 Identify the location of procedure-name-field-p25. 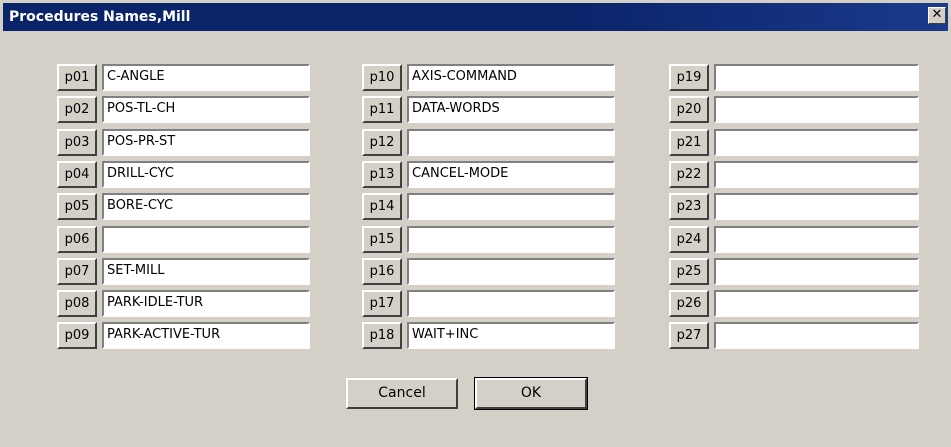
(816, 271).